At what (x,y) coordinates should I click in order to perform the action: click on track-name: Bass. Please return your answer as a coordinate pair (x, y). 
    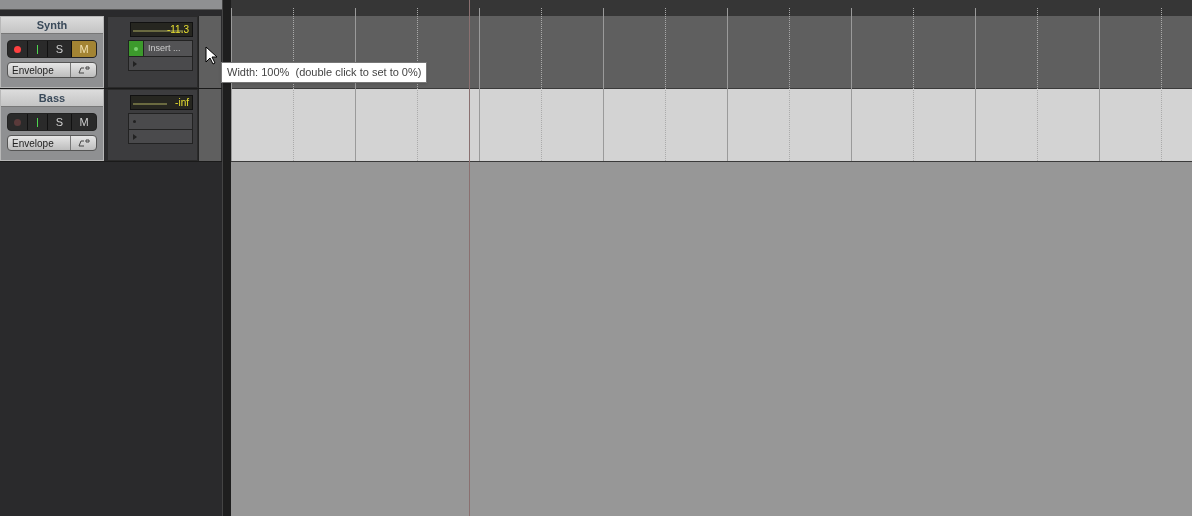
    Looking at the image, I should click on (52, 98).